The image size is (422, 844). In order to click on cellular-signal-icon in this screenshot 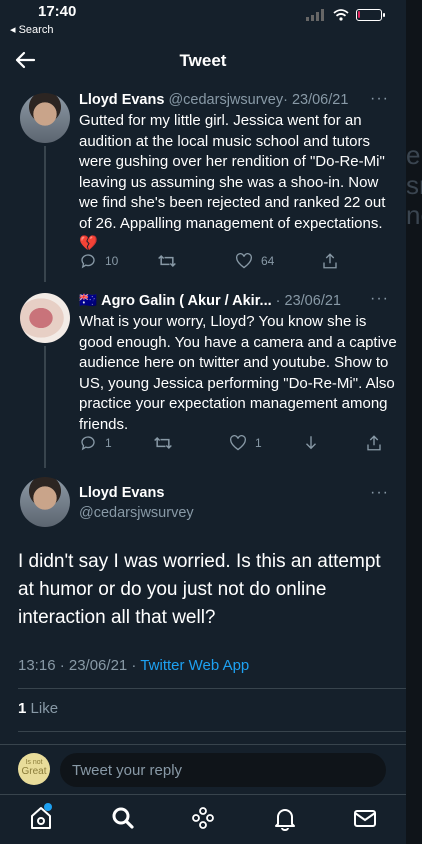, I will do `click(315, 15)`.